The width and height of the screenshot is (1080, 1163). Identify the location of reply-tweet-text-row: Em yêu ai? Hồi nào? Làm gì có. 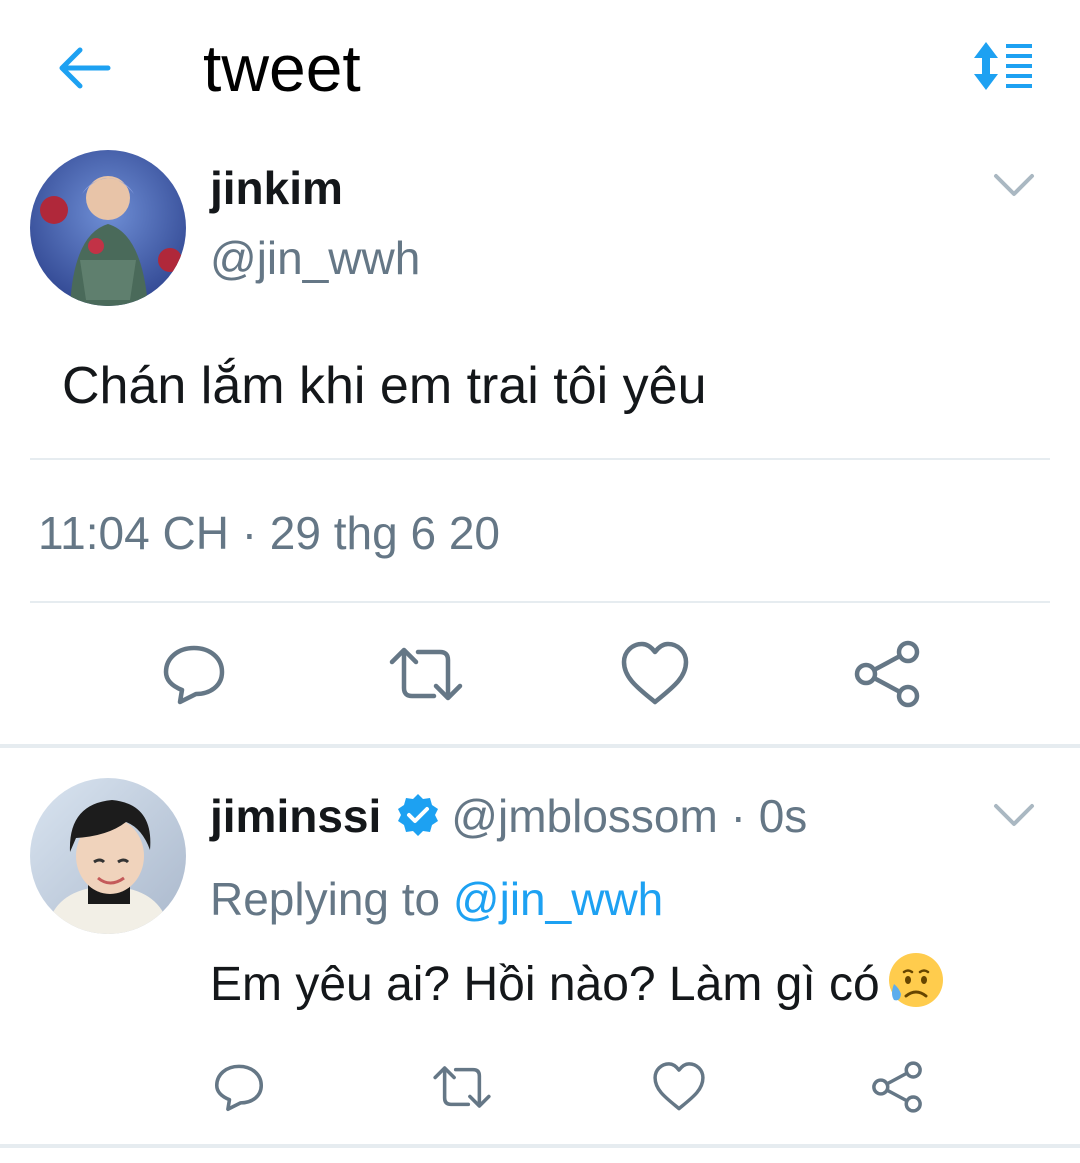
(578, 983).